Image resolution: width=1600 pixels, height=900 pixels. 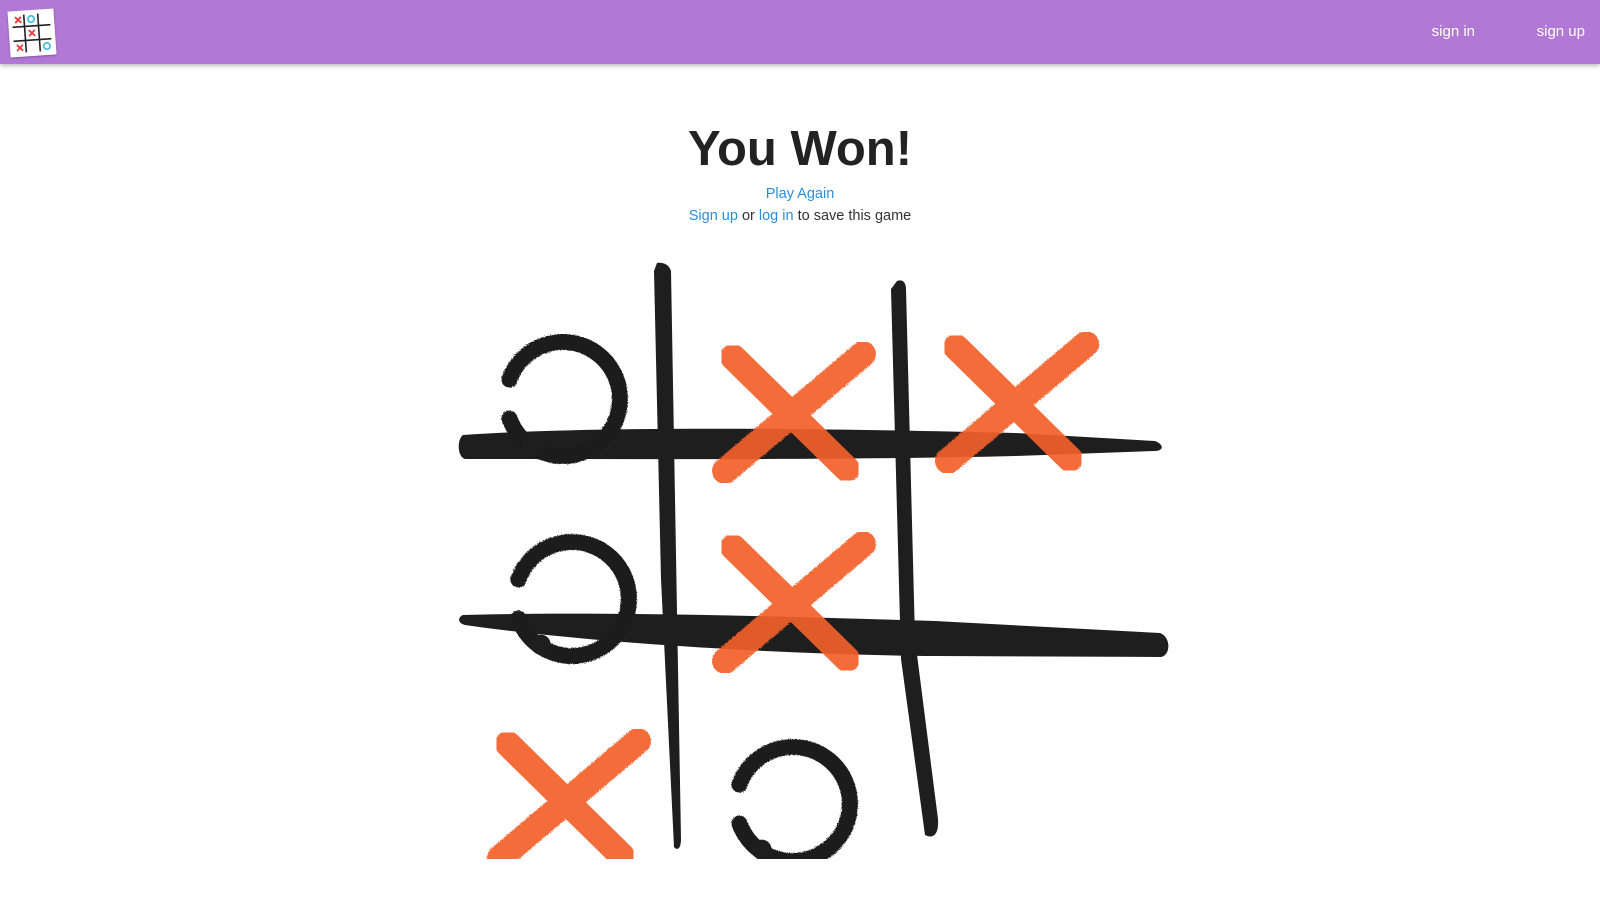 I want to click on result-title: You Won!, so click(x=800, y=149).